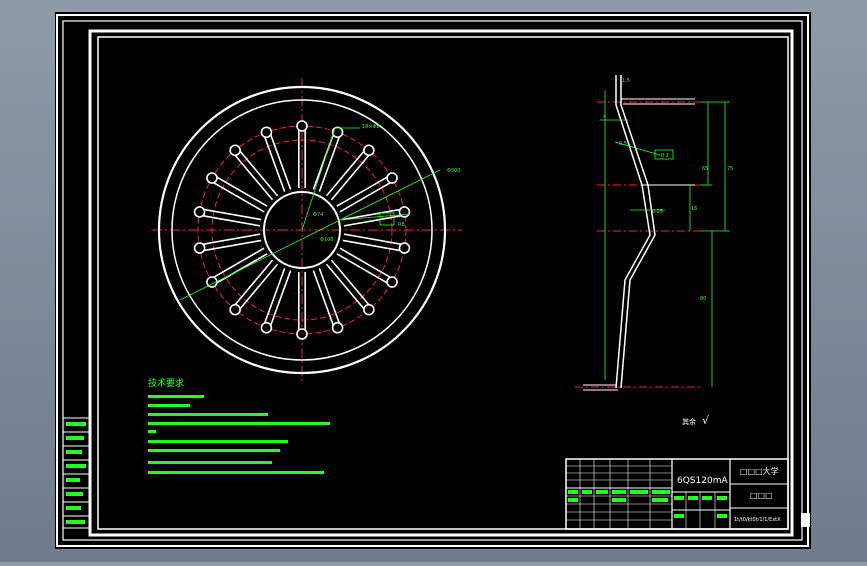 This screenshot has width=867, height=566. What do you see at coordinates (805, 520) in the screenshot?
I see `corner-marker` at bounding box center [805, 520].